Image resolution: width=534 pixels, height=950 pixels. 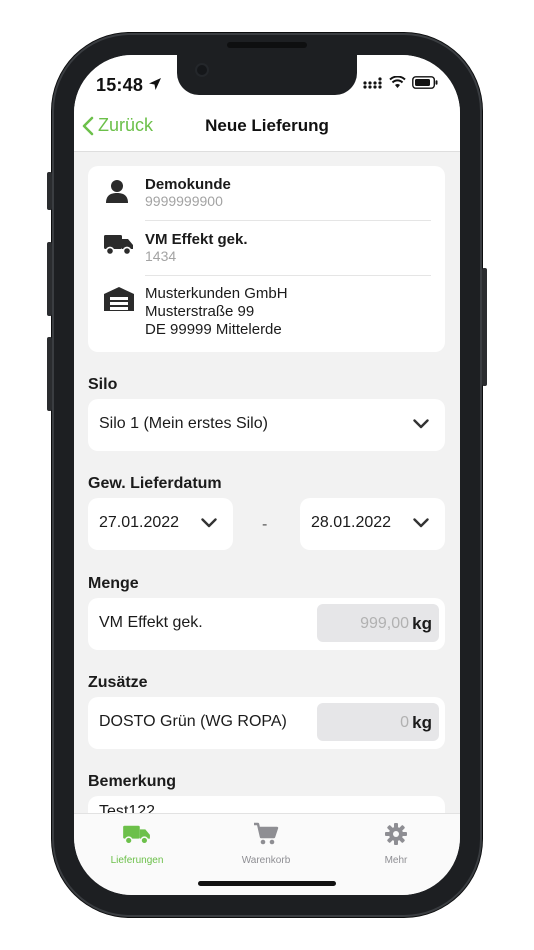 I want to click on additive-row: DOSTO Grün (WG ROPA) 0 kg, so click(x=266, y=723).